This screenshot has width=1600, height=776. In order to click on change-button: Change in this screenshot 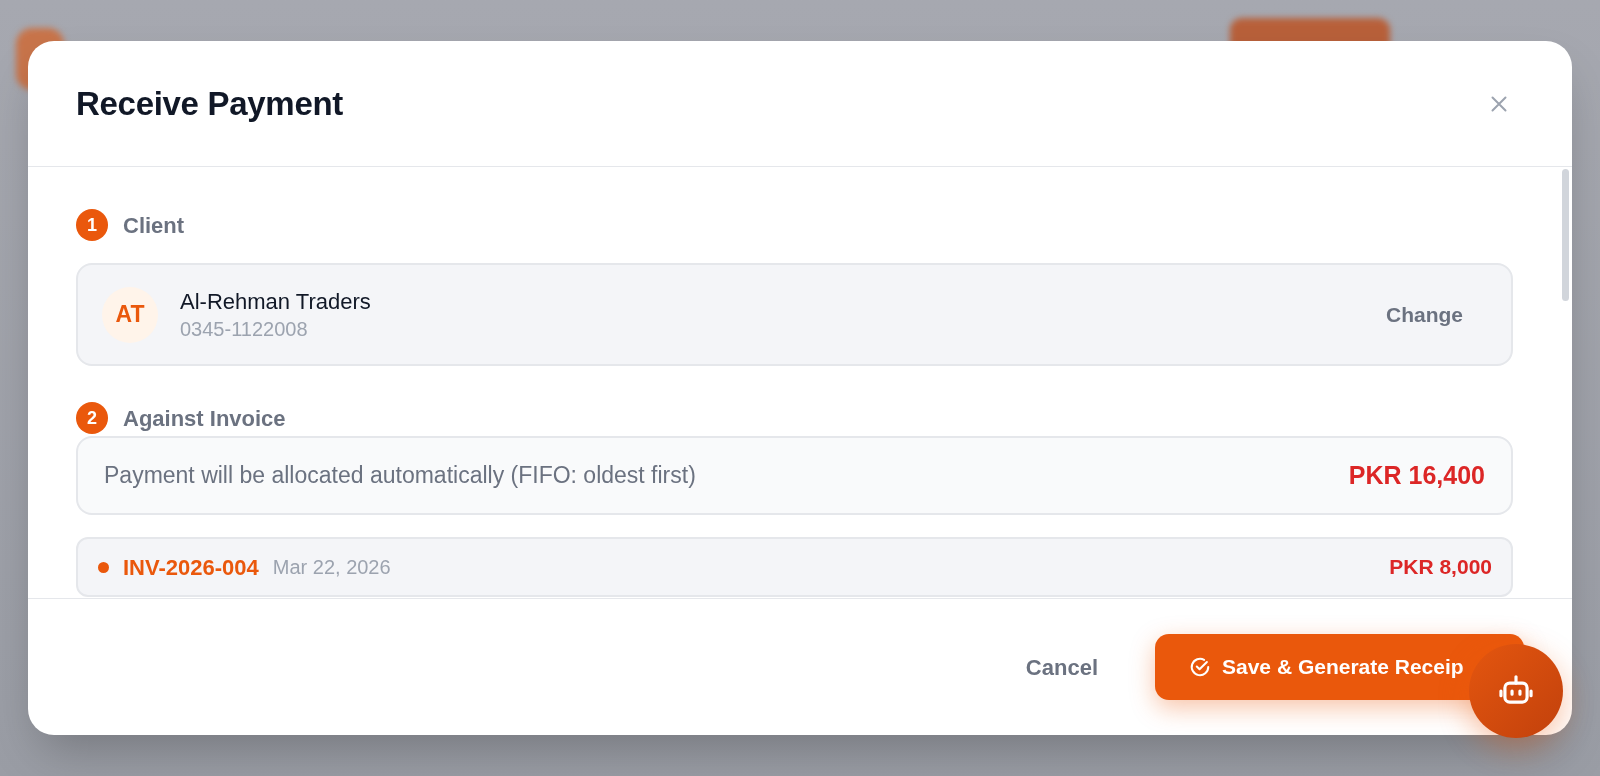, I will do `click(1424, 314)`.